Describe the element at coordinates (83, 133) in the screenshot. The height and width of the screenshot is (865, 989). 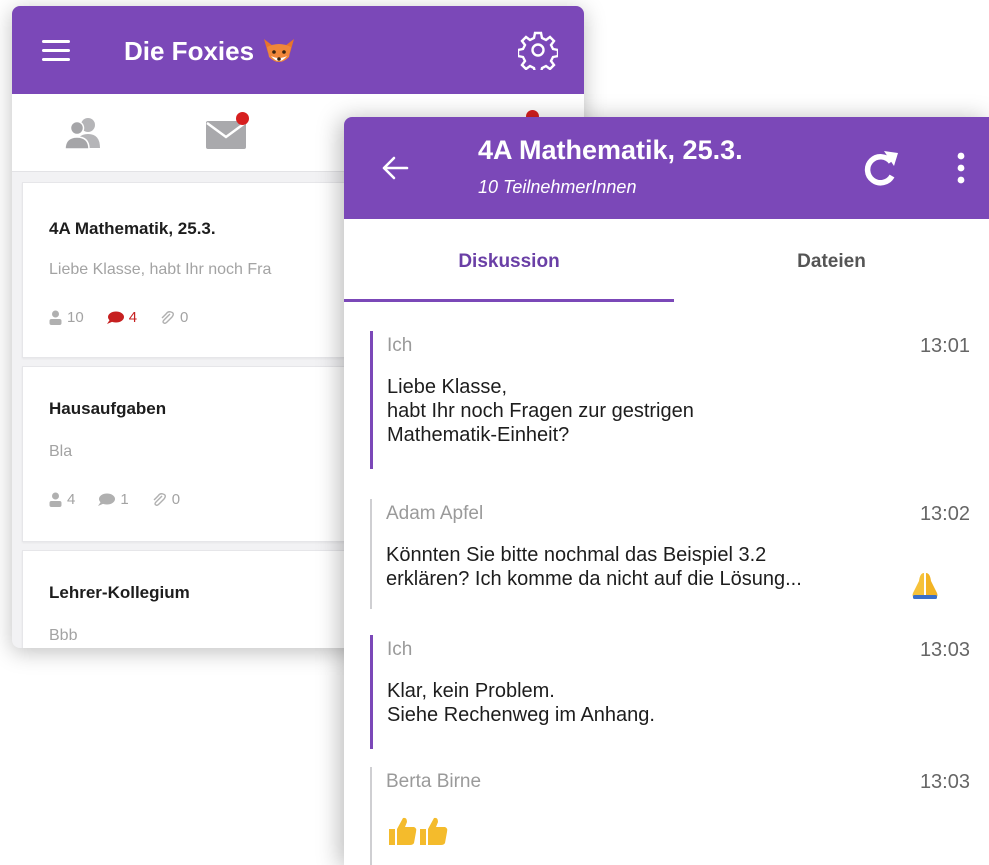
I see `people-icon` at that location.